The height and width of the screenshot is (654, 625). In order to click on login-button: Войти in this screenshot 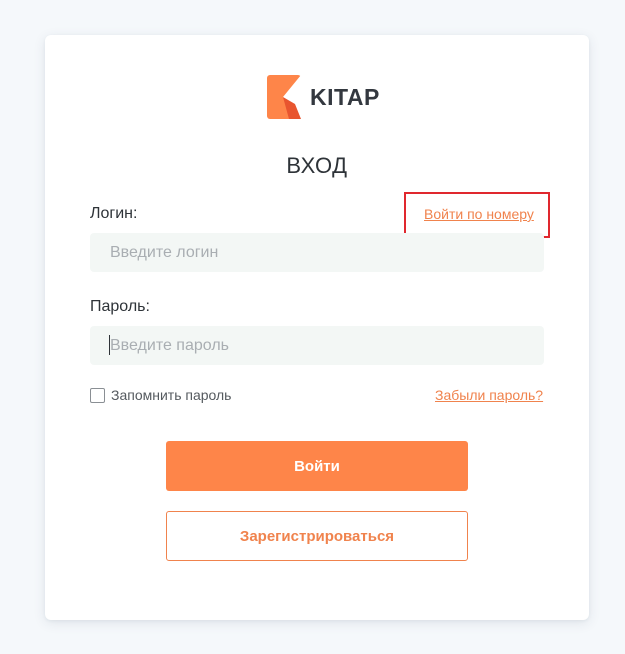, I will do `click(317, 466)`.